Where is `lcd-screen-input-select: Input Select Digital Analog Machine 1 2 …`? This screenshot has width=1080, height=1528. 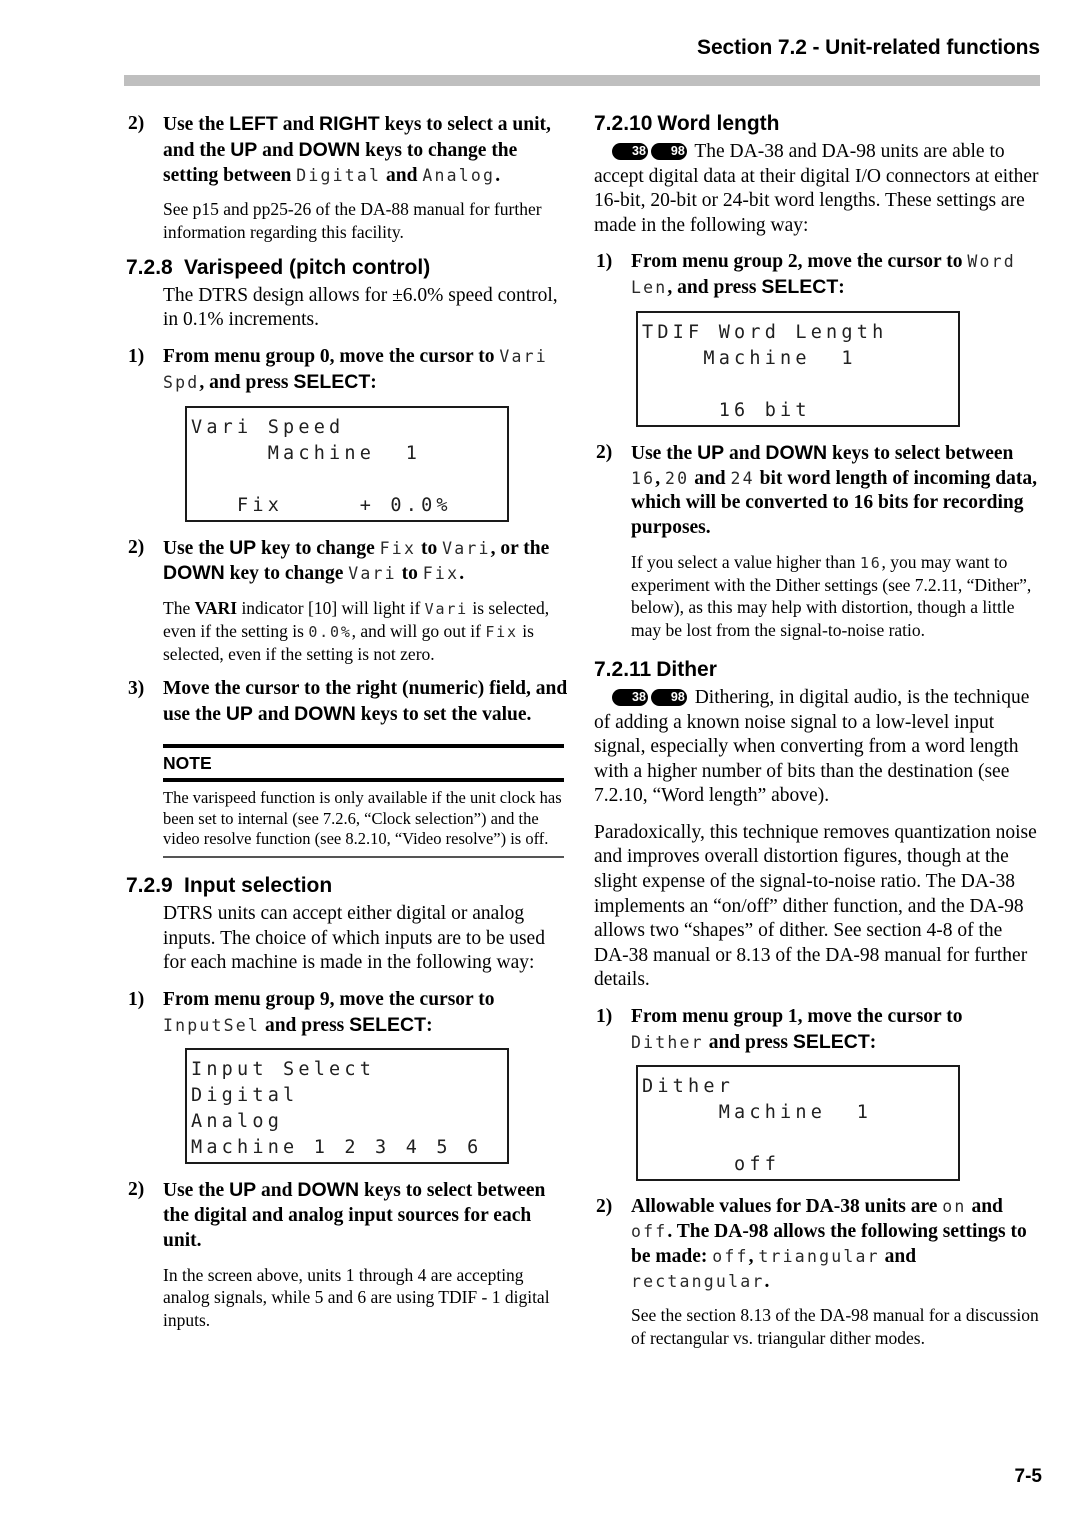
lcd-screen-input-select: Input Select Digital Analog Machine 1 2 … is located at coordinates (347, 1106).